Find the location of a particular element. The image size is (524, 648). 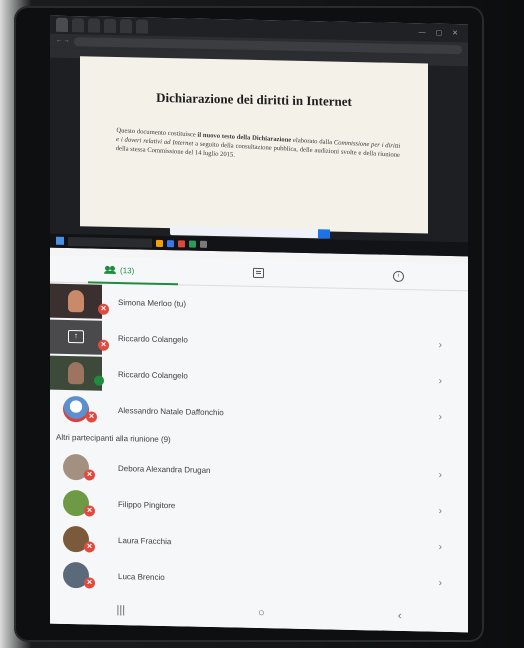

recents-button: ||| is located at coordinates (121, 610).